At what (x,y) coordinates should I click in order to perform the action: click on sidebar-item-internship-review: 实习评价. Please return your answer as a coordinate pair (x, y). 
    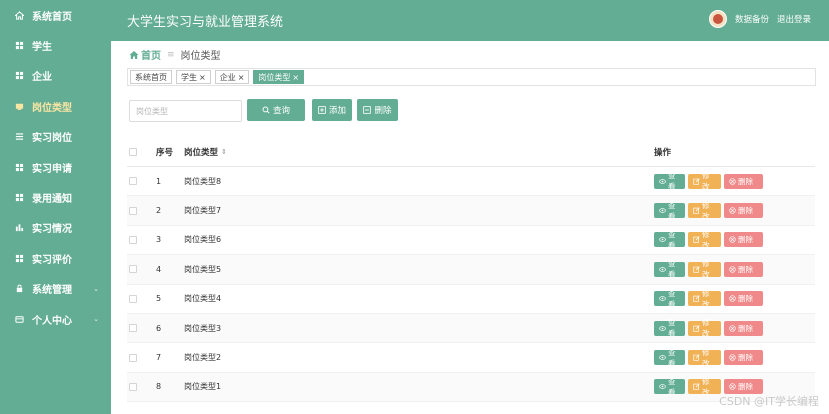
    Looking at the image, I should click on (55, 258).